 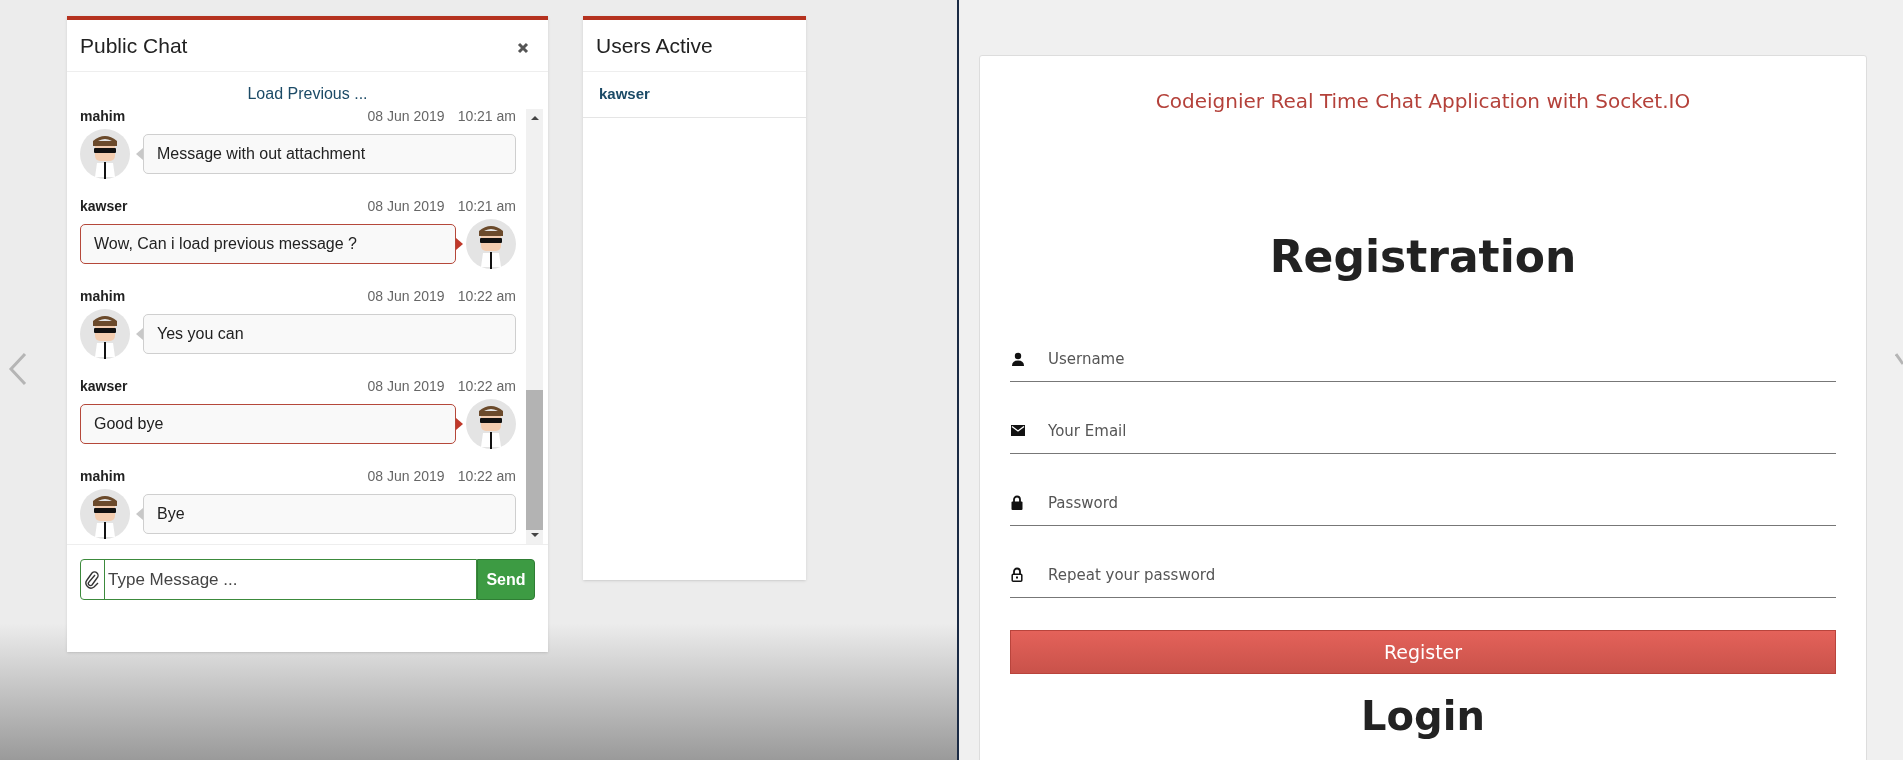 I want to click on text-input: Your Email, so click(x=1442, y=430).